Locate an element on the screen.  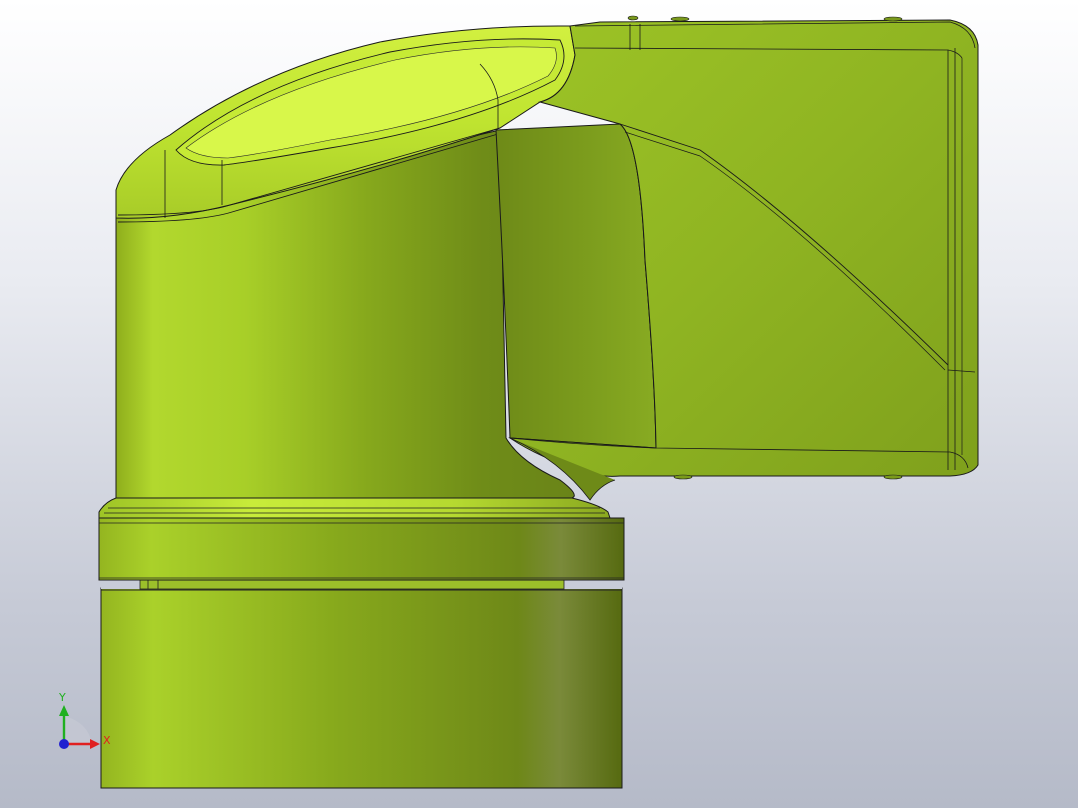
y-axis-arrow is located at coordinates (64, 710).